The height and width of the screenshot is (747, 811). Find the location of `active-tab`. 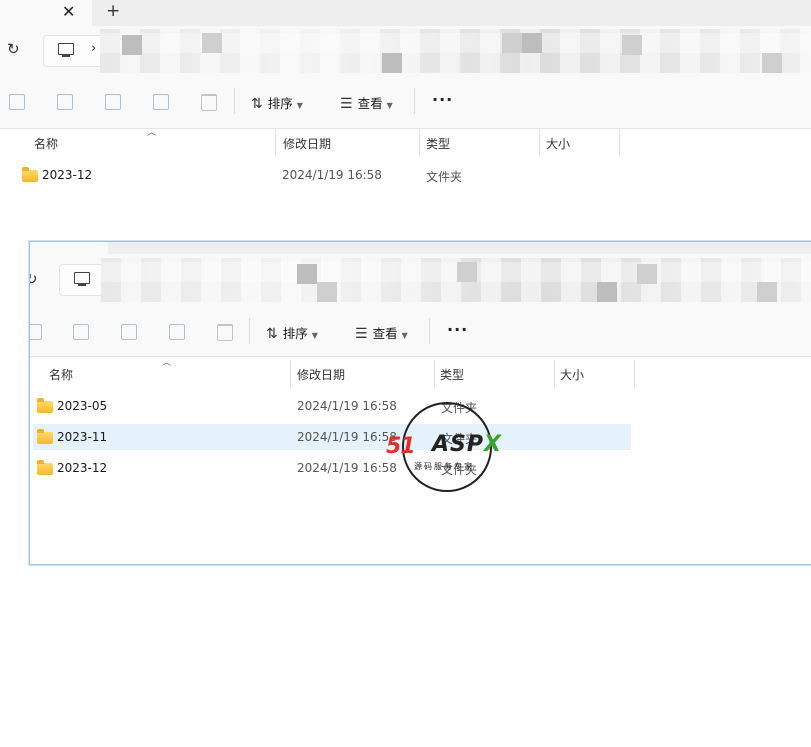

active-tab is located at coordinates (69, 248).